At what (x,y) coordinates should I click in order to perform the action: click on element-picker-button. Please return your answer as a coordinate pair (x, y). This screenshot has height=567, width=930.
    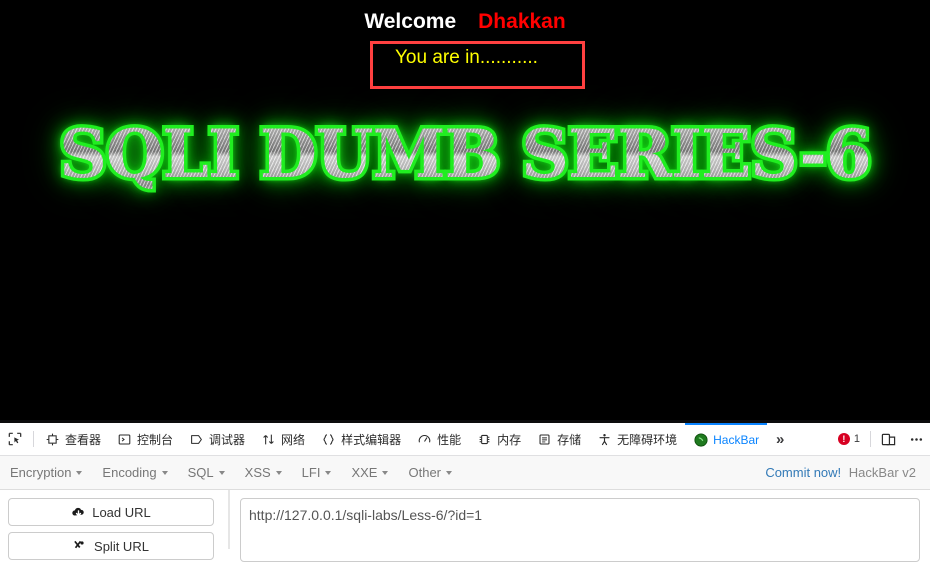
    Looking at the image, I should click on (15, 439).